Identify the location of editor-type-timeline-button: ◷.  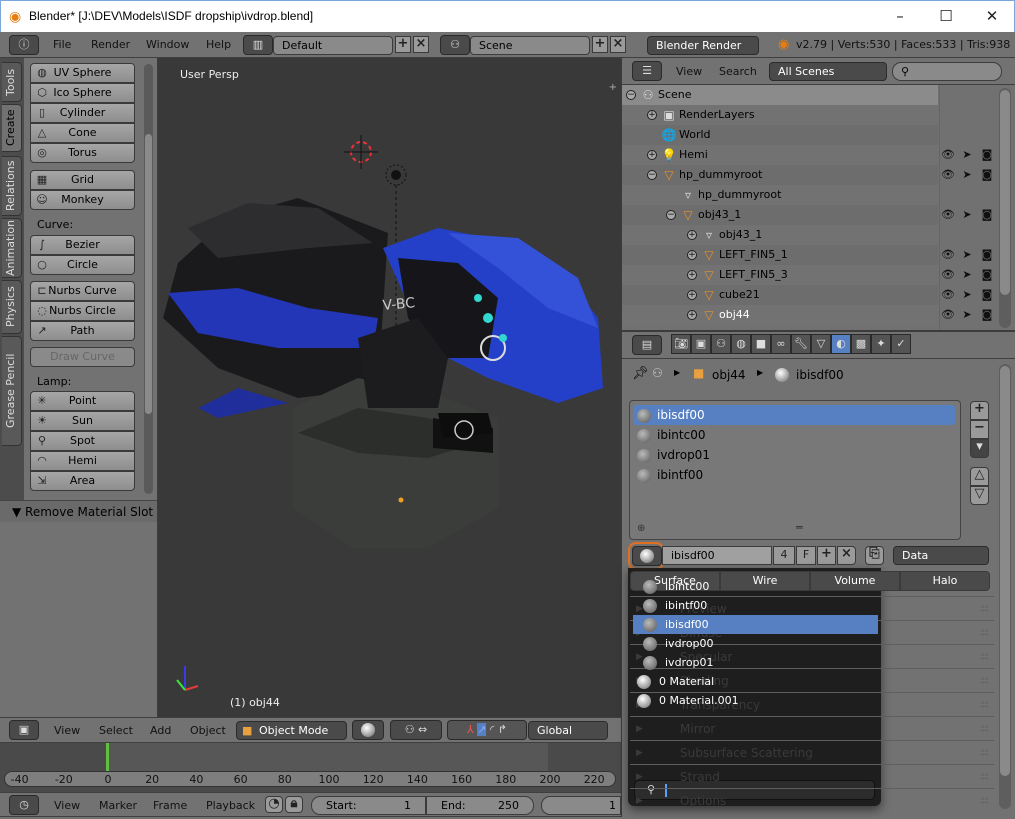
(24, 805).